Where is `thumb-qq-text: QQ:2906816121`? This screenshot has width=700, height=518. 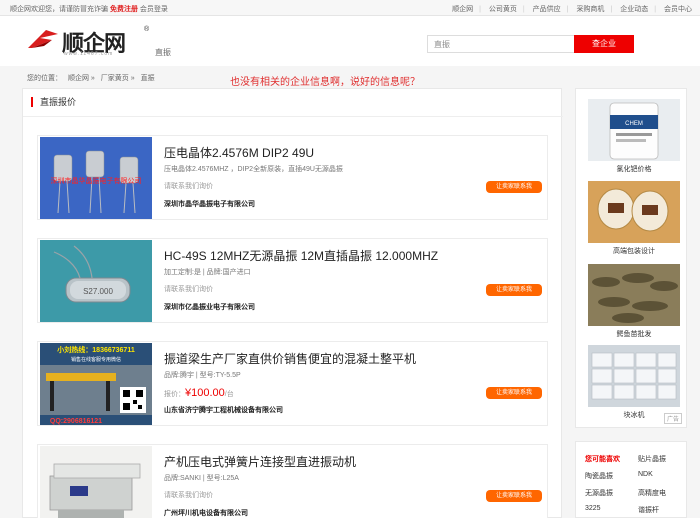
thumb-qq-text: QQ:2906816121 is located at coordinates (76, 421).